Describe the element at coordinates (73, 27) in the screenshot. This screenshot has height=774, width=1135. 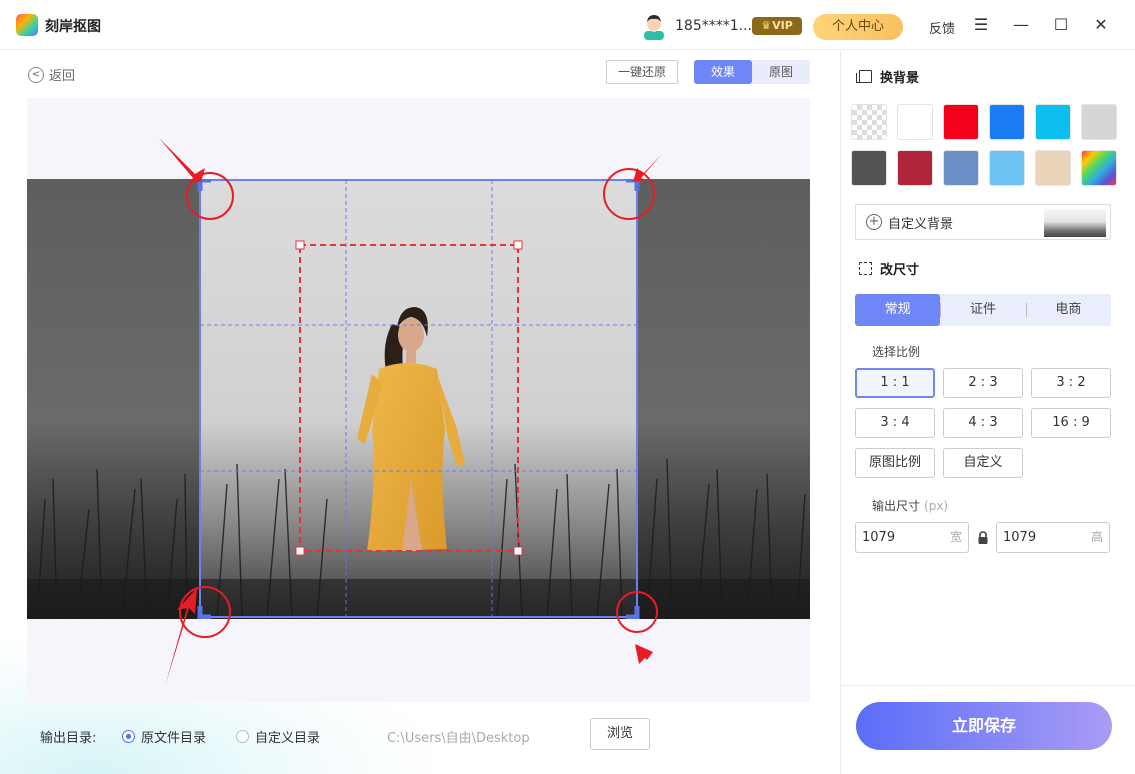
I see `app-title: 刻岸抠图` at that location.